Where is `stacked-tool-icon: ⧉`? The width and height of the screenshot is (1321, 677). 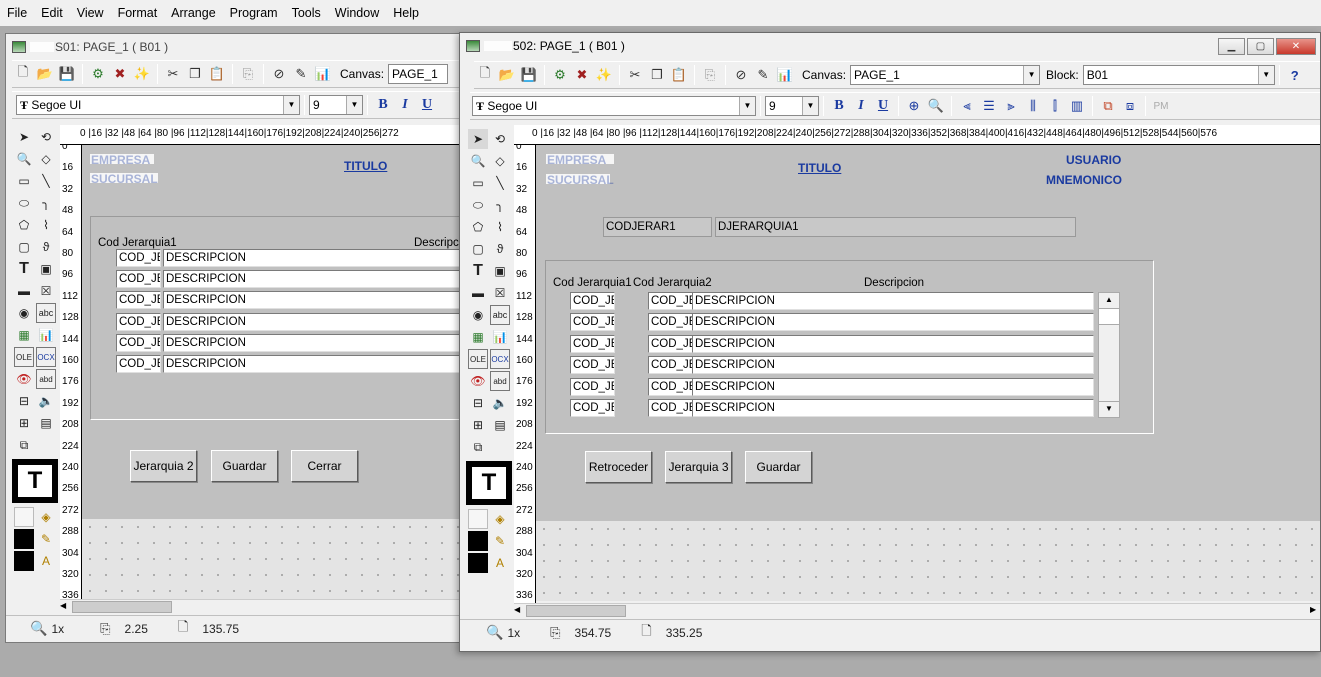
stacked-tool-icon: ⧉ is located at coordinates (24, 445).